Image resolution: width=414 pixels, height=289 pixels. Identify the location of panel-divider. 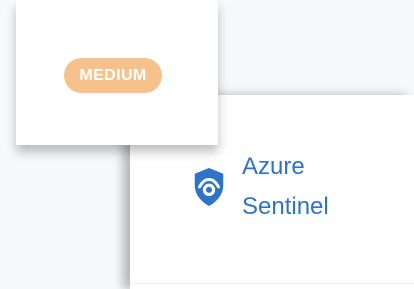
(272, 283).